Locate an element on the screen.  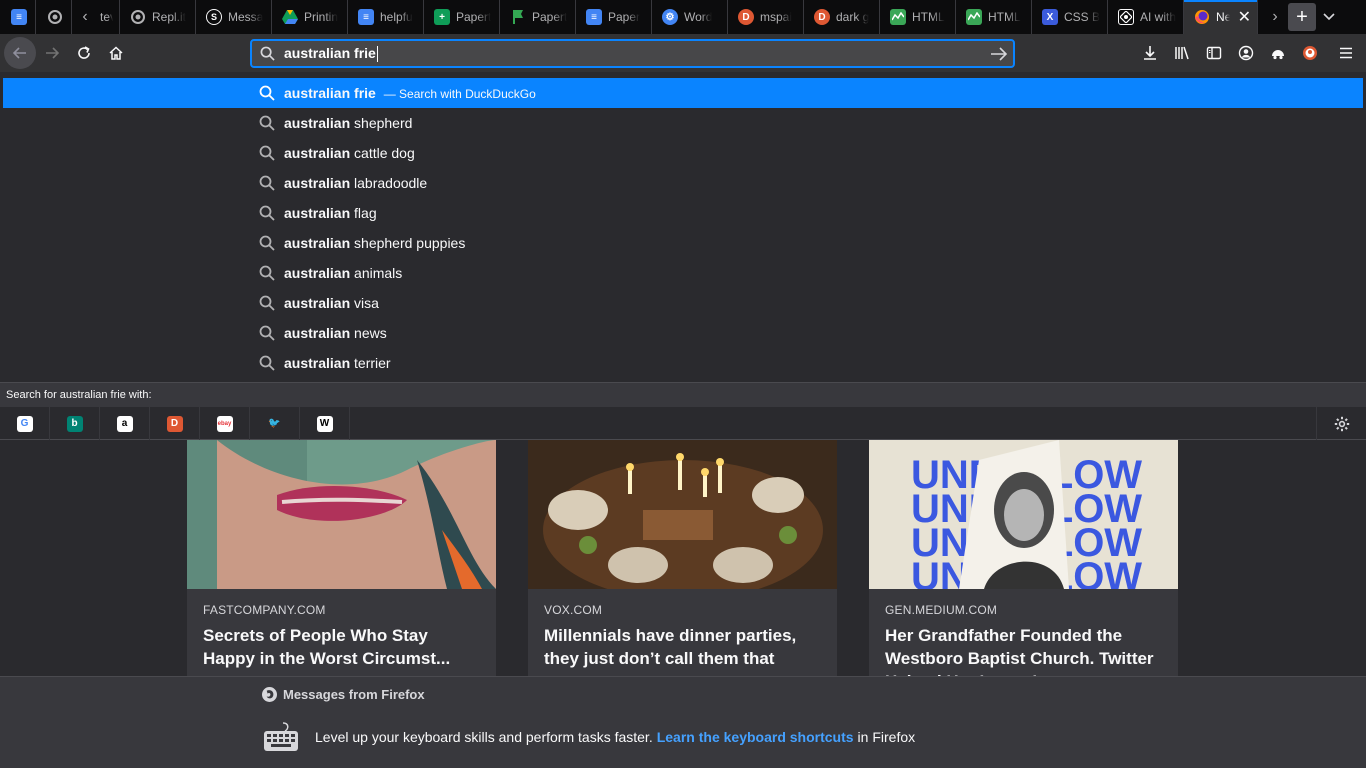
suggestion-row: australian animals is located at coordinates (683, 273).